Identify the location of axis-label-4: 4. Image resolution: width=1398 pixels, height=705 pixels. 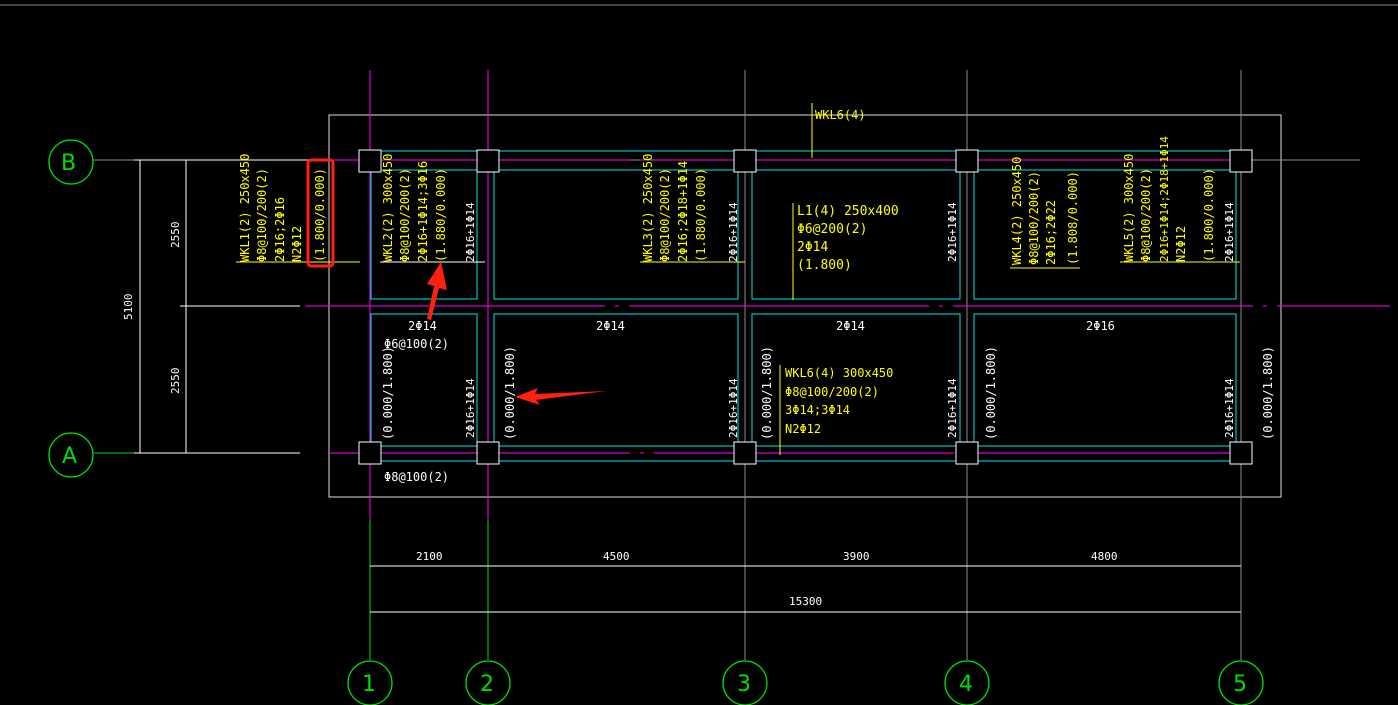
(966, 684).